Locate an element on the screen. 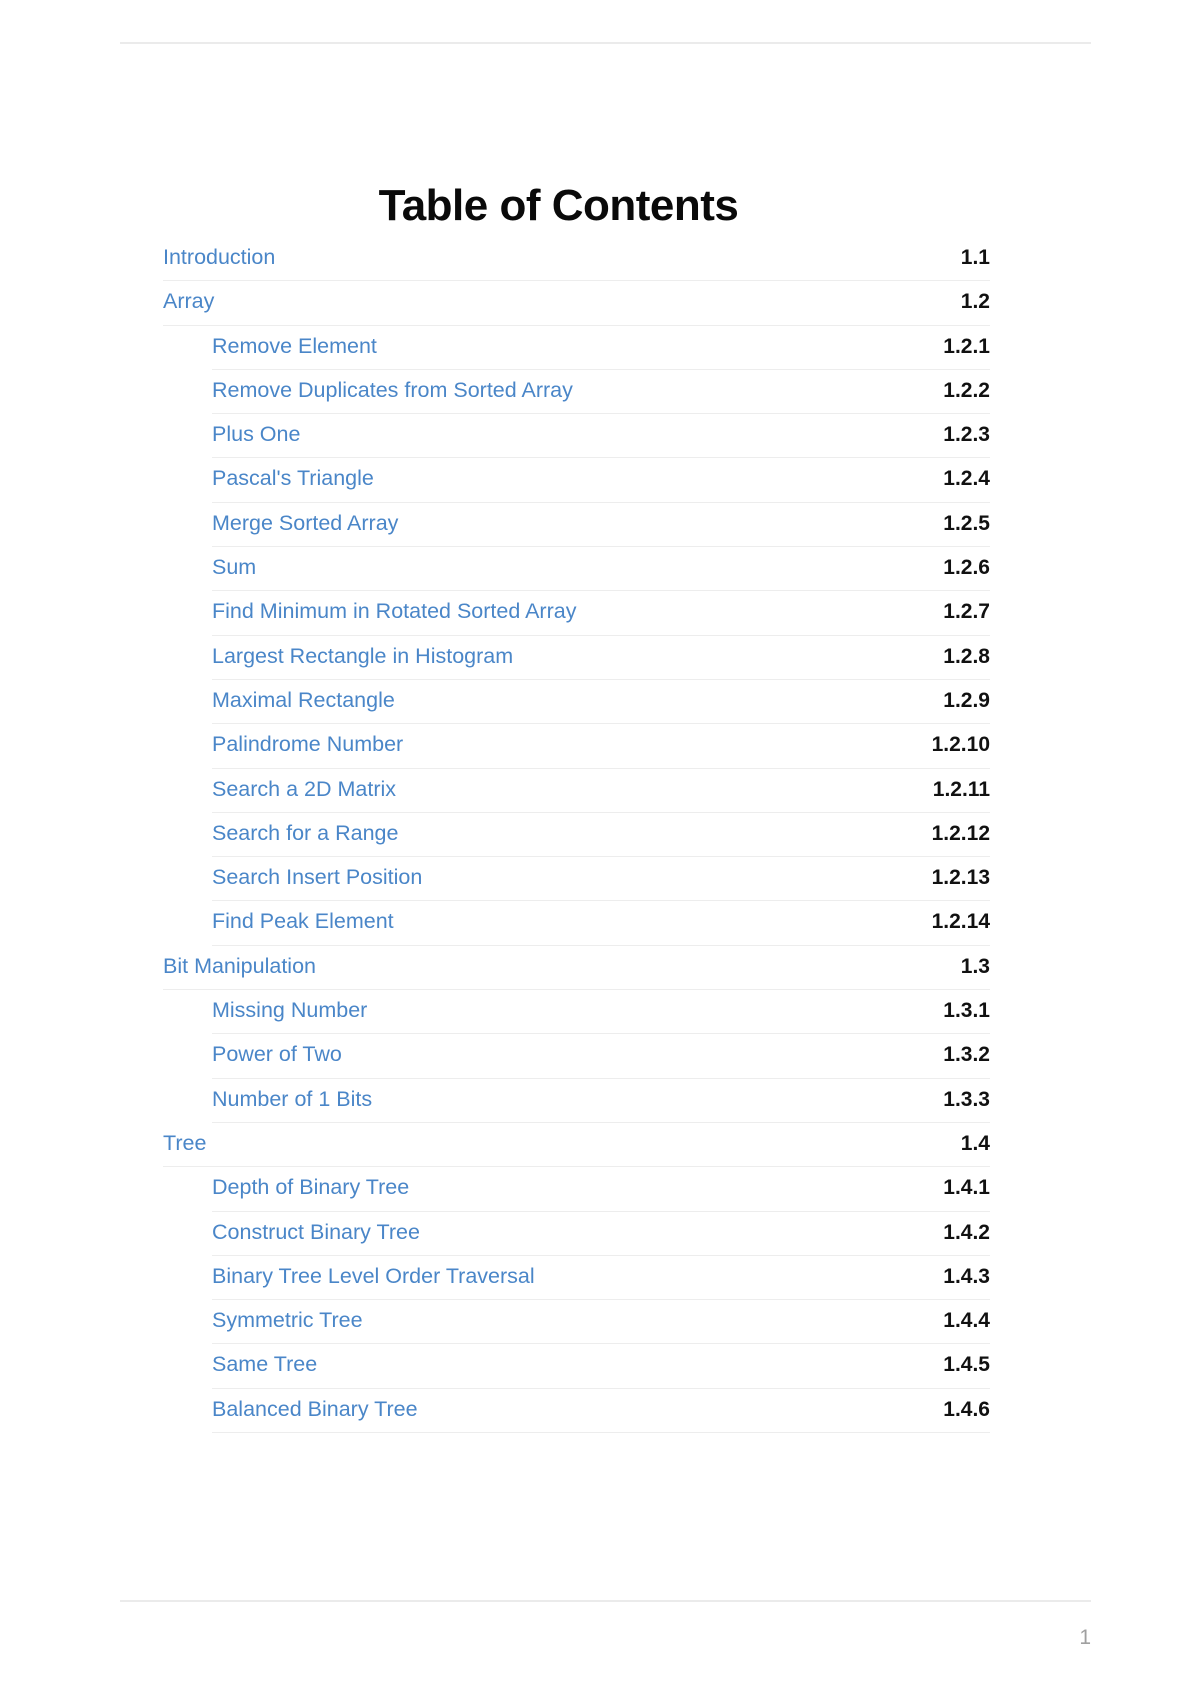  toc-entry-link: Find Minimum in Rotated Sorted Array is located at coordinates (394, 607).